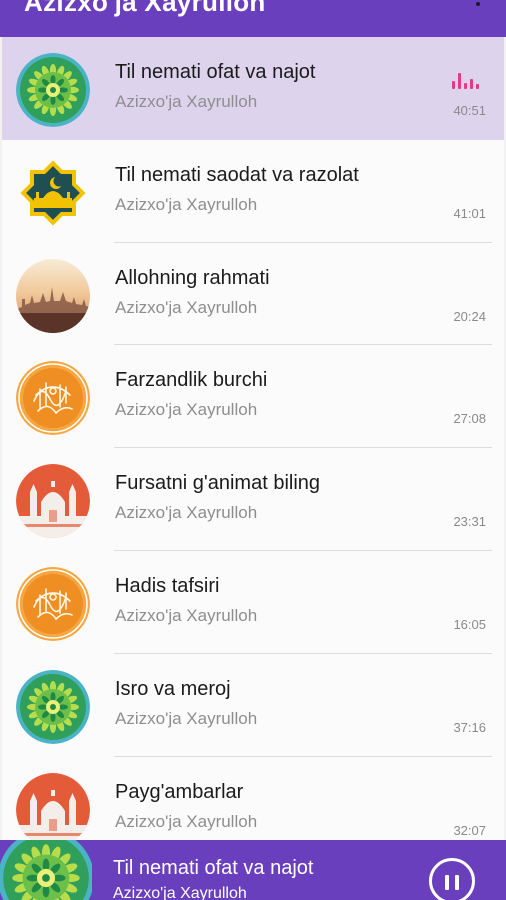 This screenshot has width=506, height=900. Describe the element at coordinates (53, 192) in the screenshot. I see `mosque-star-icon` at that location.